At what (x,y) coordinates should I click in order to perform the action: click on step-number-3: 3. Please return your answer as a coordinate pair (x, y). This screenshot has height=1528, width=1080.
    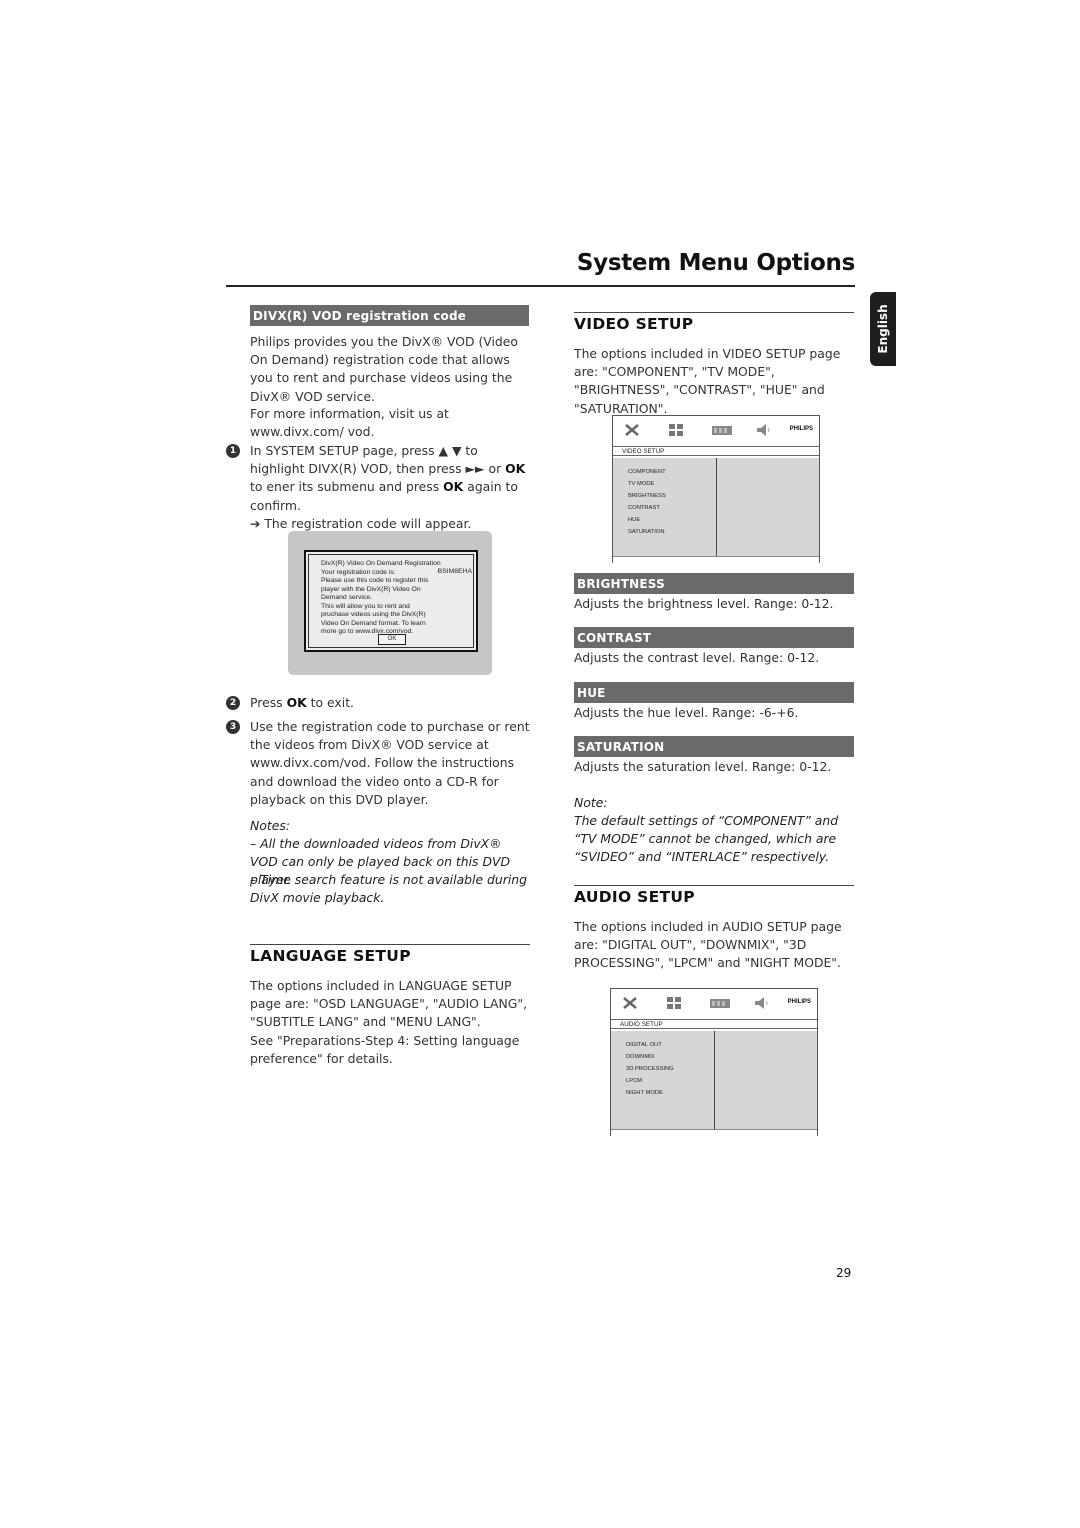
    Looking at the image, I should click on (233, 727).